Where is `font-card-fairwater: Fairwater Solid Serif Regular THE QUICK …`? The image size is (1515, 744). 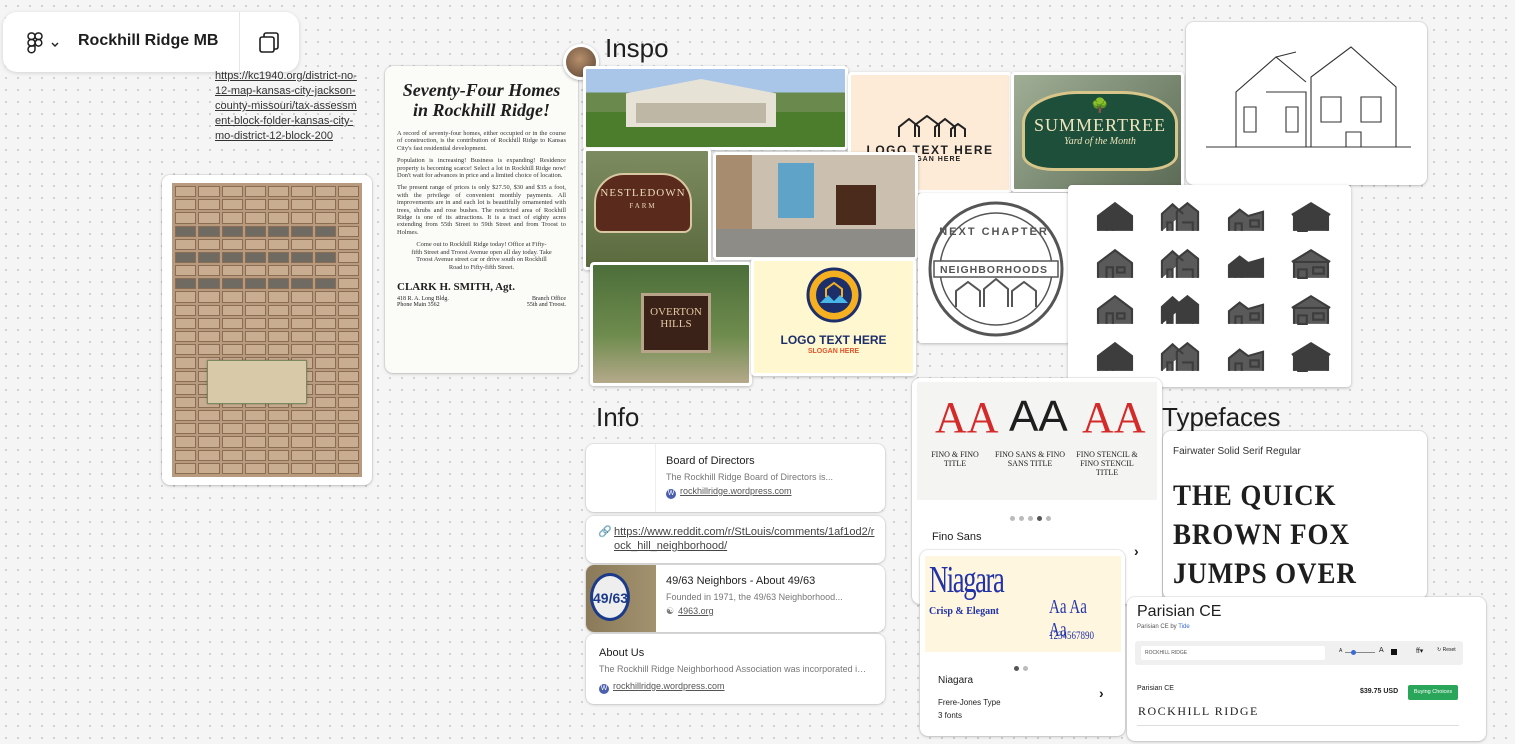
font-card-fairwater: Fairwater Solid Serif Regular THE QUICK … is located at coordinates (1295, 515).